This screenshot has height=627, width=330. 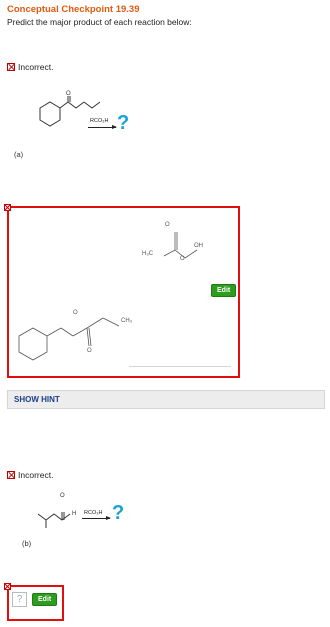 I want to click on status-incorrect-b: Incorrect., so click(x=30, y=475).